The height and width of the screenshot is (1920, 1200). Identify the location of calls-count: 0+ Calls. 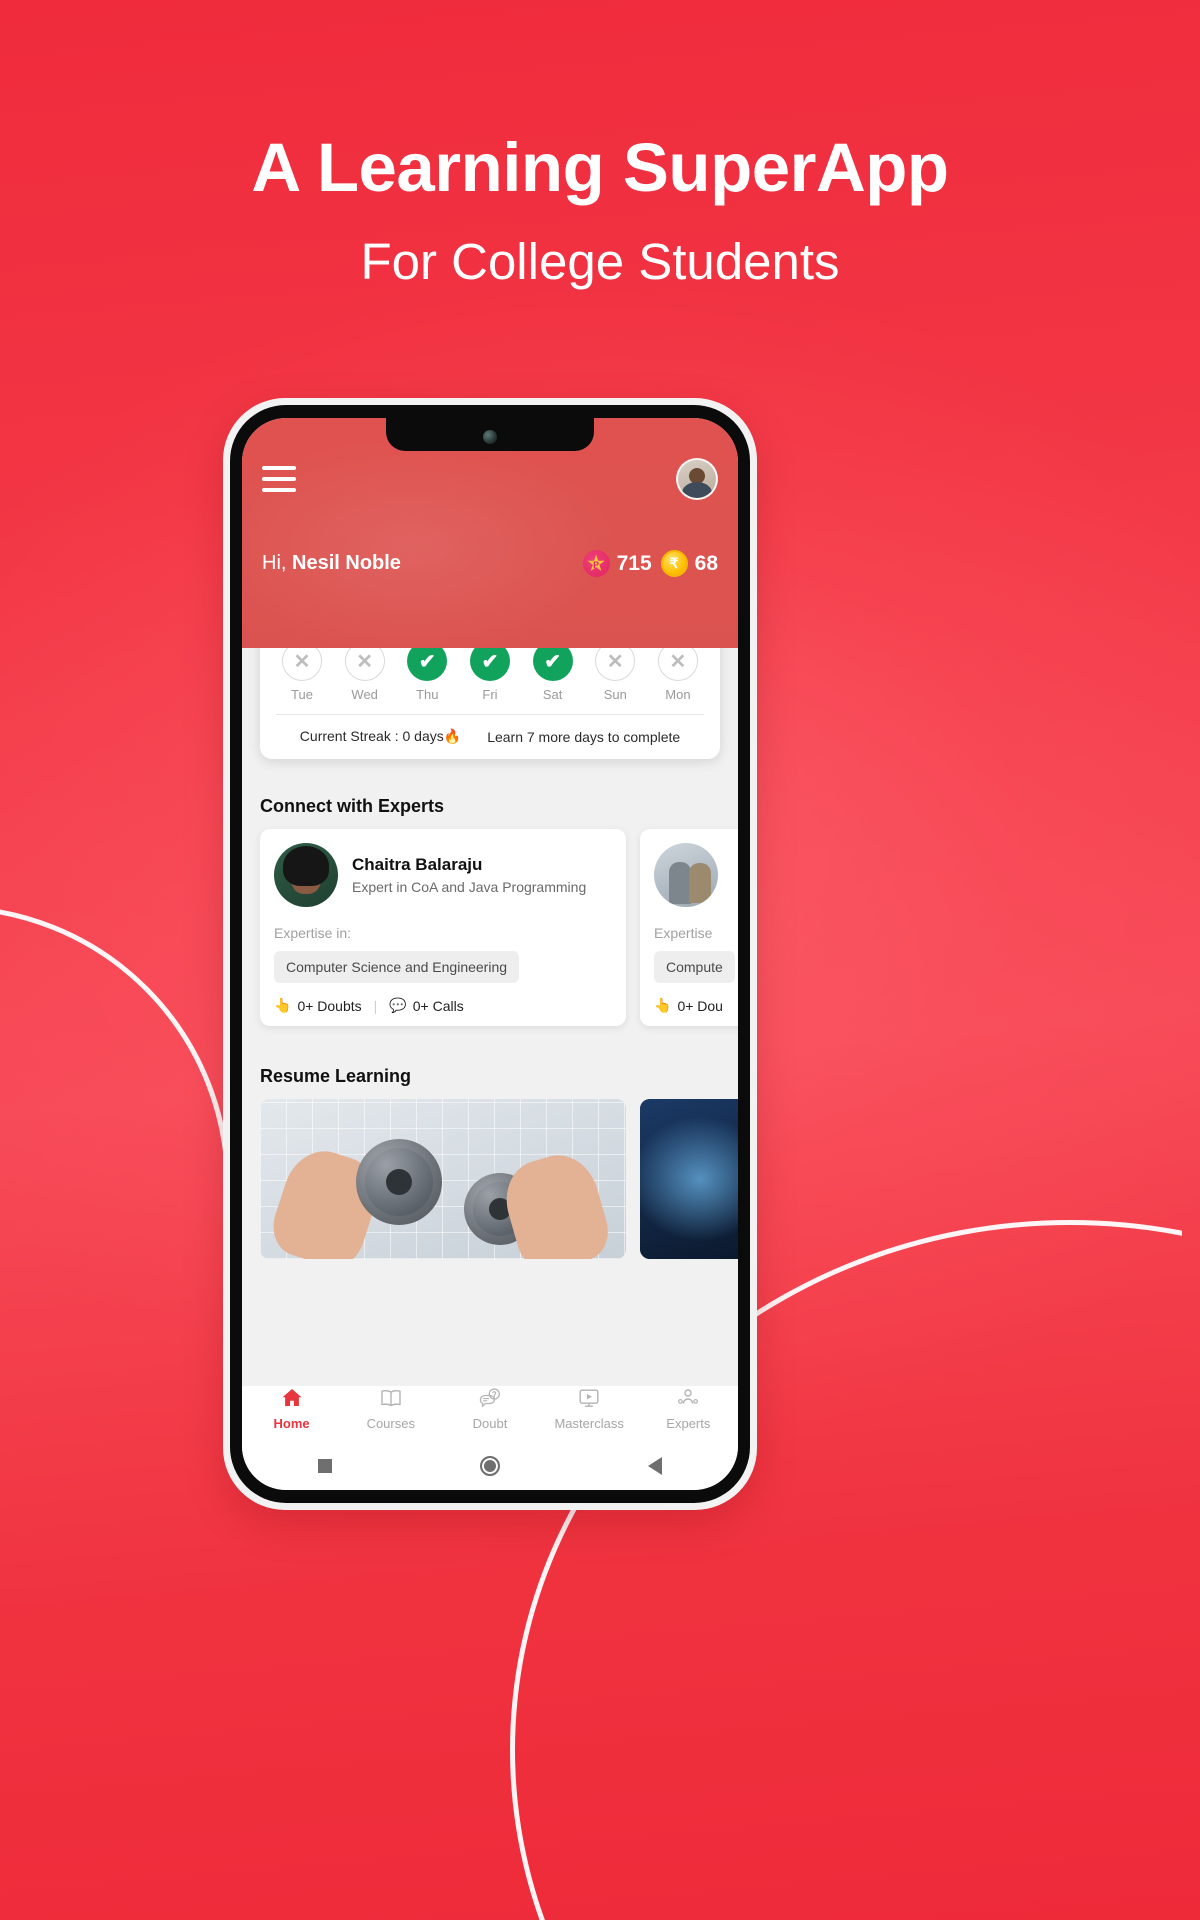
(438, 1005).